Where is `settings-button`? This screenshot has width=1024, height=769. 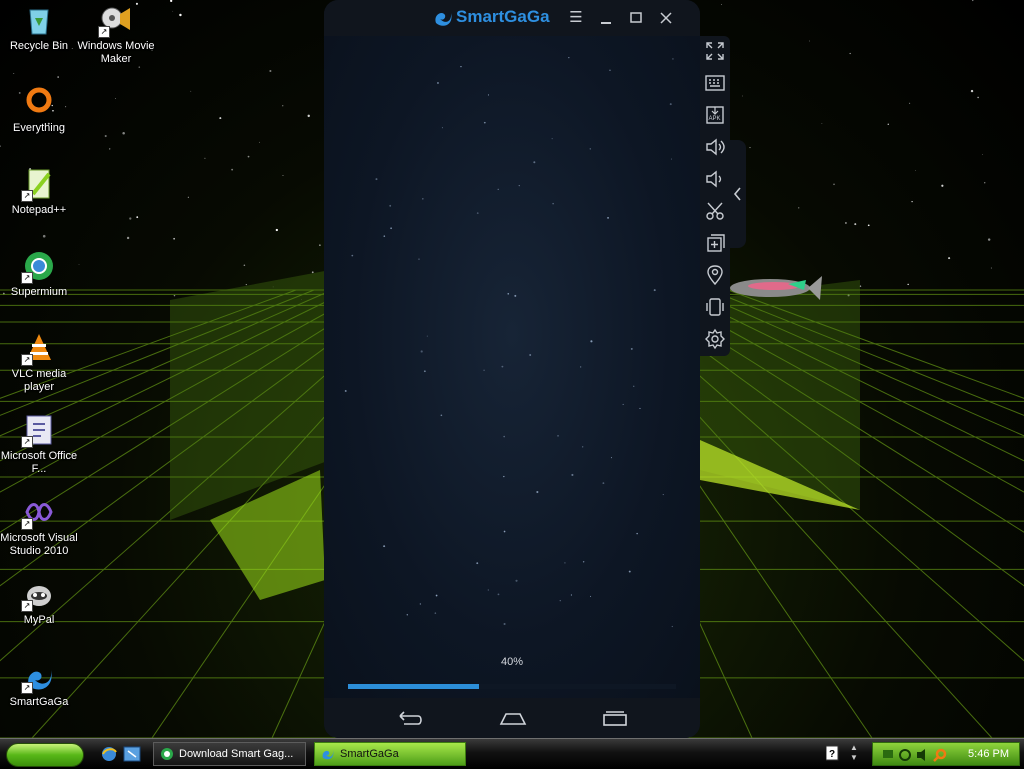
settings-button is located at coordinates (715, 339).